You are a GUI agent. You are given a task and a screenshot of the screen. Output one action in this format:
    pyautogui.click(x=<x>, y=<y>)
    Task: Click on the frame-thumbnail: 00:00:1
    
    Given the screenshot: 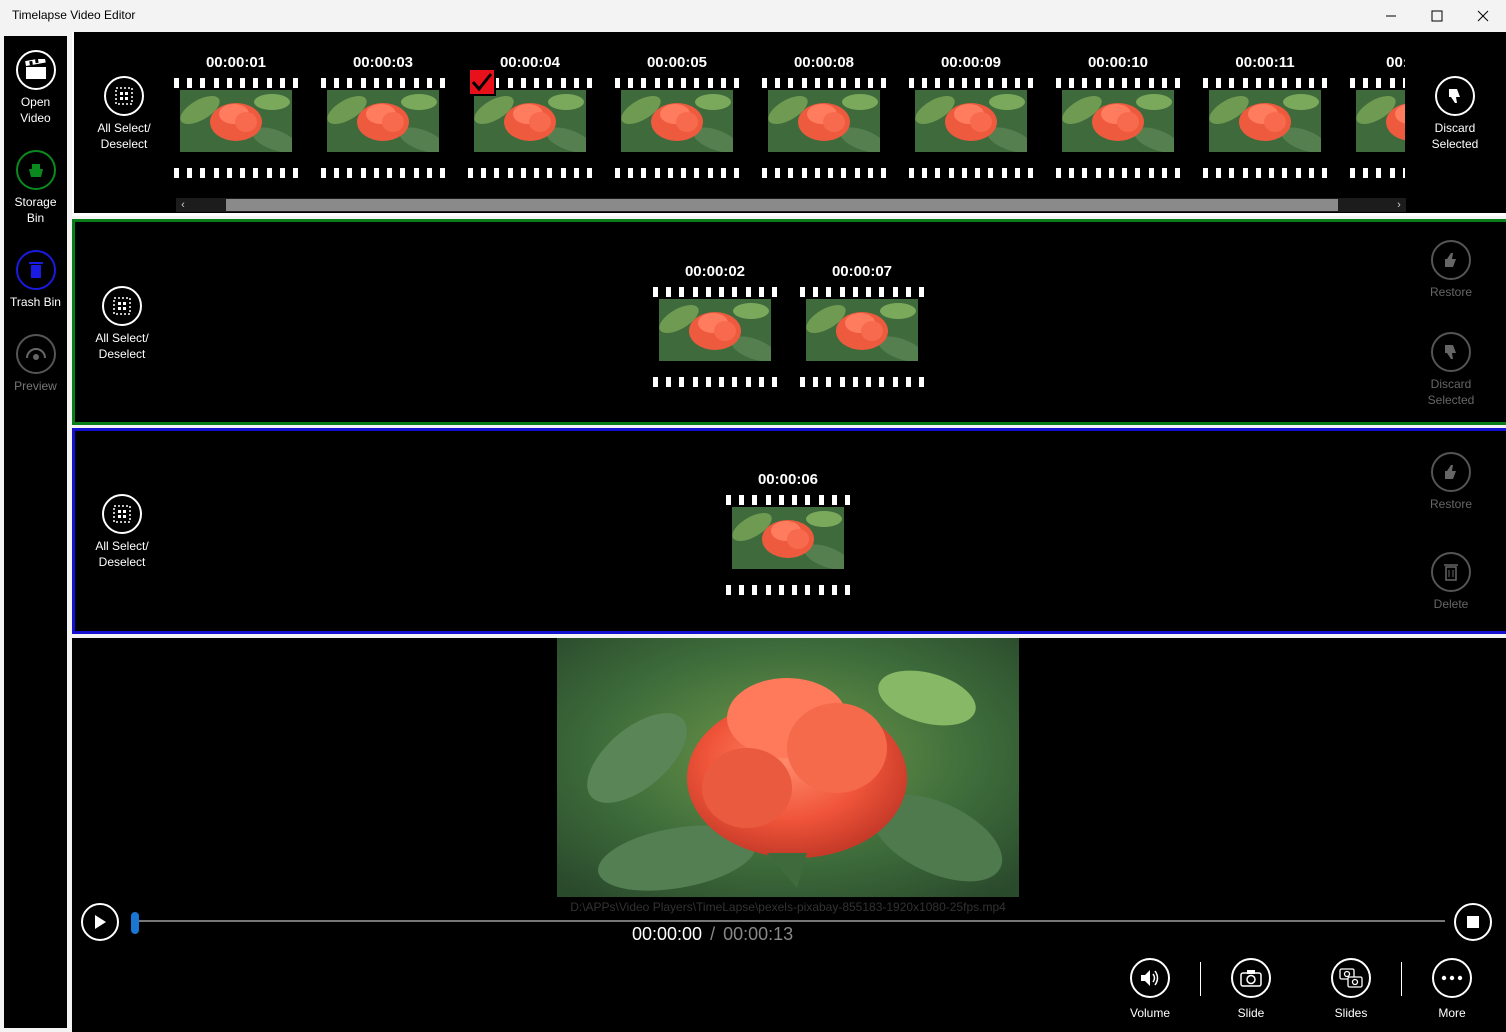 What is the action you would take?
    pyautogui.click(x=1377, y=119)
    